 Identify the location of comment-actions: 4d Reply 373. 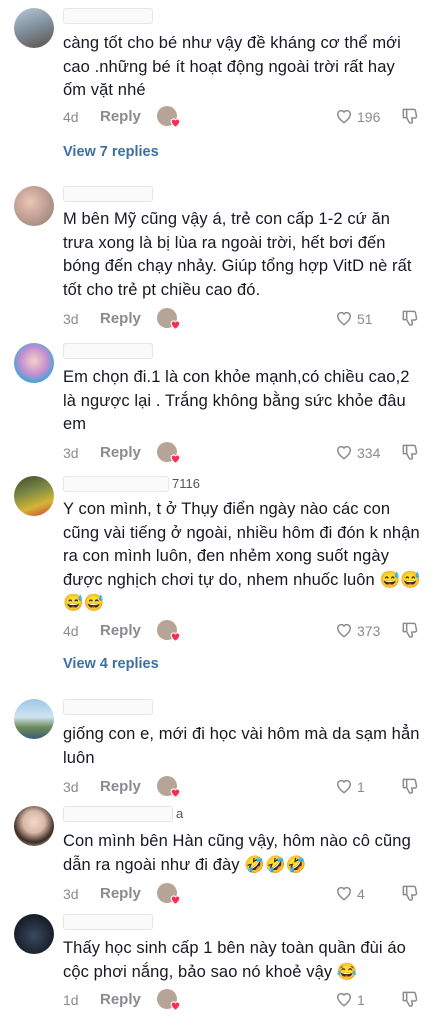
(251, 631).